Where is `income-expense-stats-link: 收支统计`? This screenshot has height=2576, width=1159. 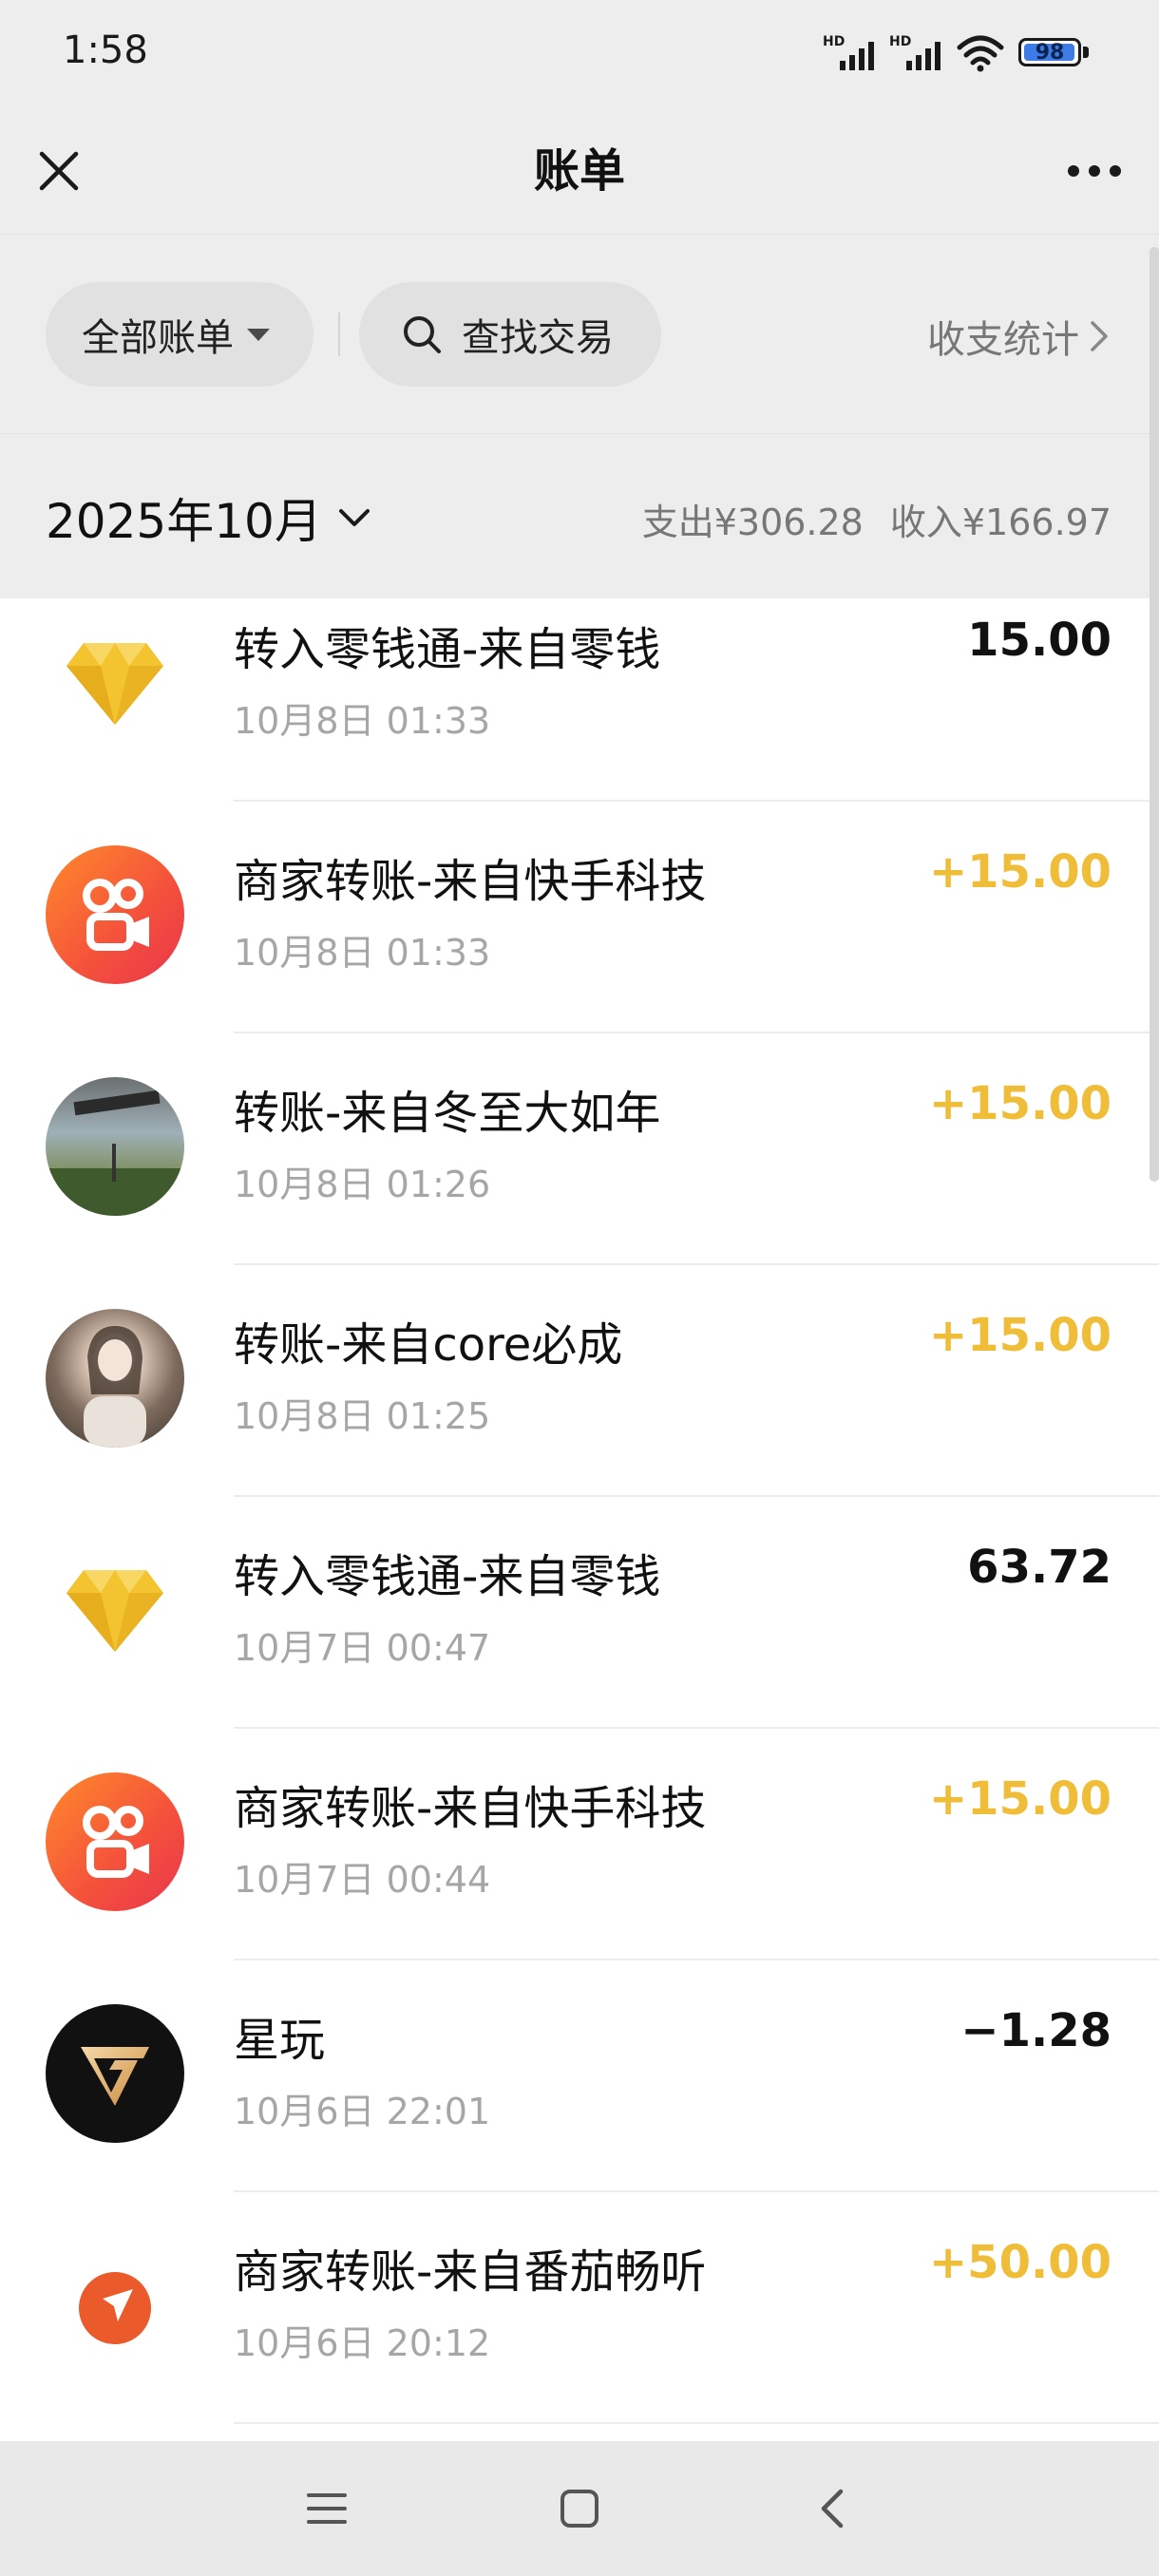 income-expense-stats-link: 收支统计 is located at coordinates (1018, 336).